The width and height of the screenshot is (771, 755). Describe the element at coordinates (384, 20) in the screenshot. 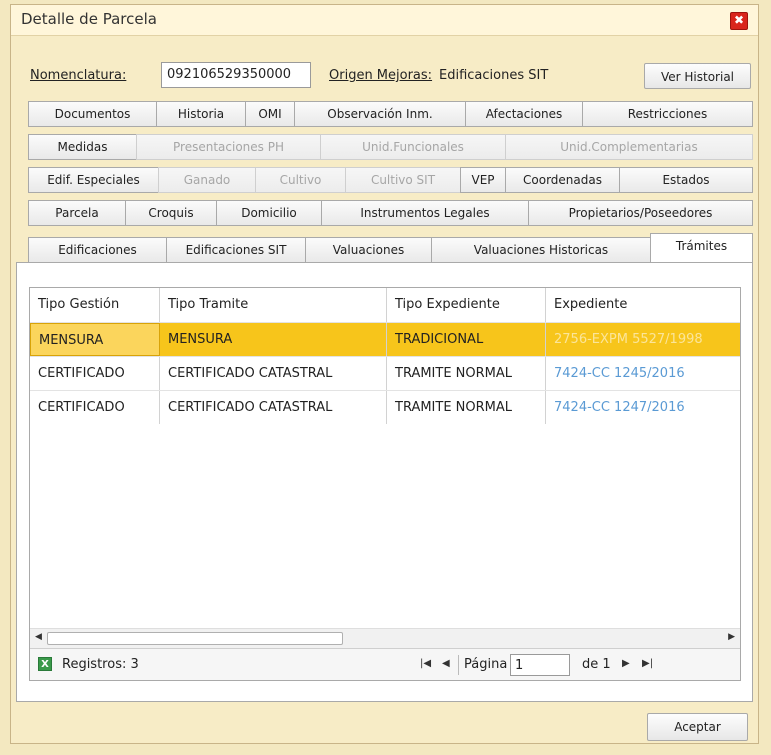

I see `title-bar: Detalle de Parcela ✖` at that location.